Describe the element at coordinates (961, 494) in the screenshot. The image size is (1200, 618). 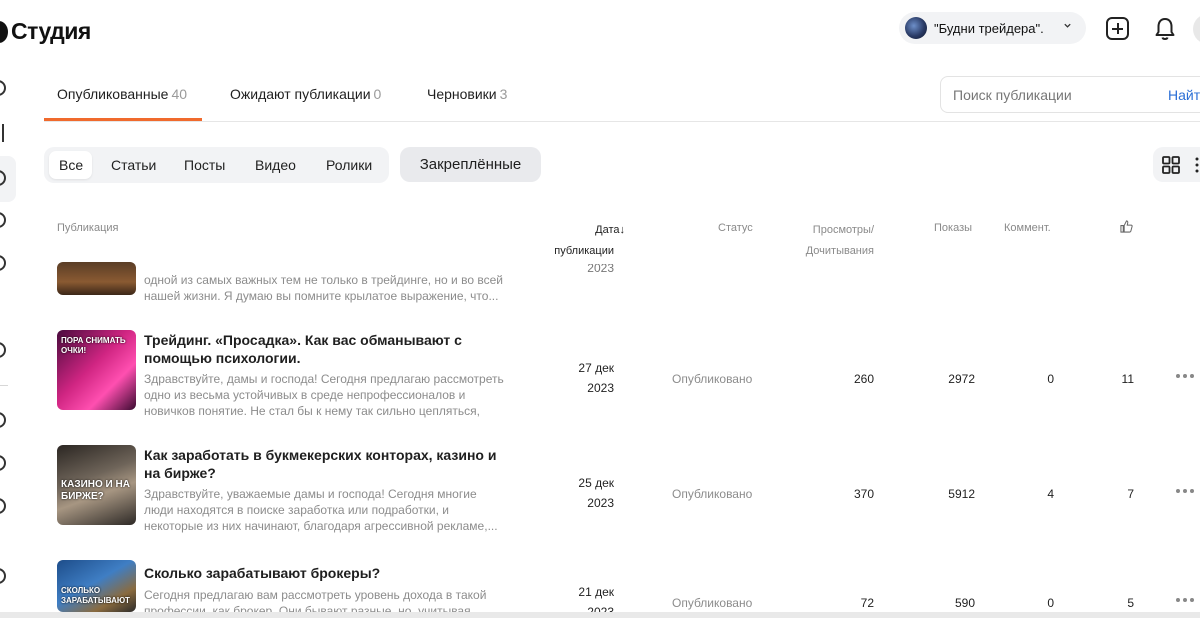
I see `impressions-value: 5912` at that location.